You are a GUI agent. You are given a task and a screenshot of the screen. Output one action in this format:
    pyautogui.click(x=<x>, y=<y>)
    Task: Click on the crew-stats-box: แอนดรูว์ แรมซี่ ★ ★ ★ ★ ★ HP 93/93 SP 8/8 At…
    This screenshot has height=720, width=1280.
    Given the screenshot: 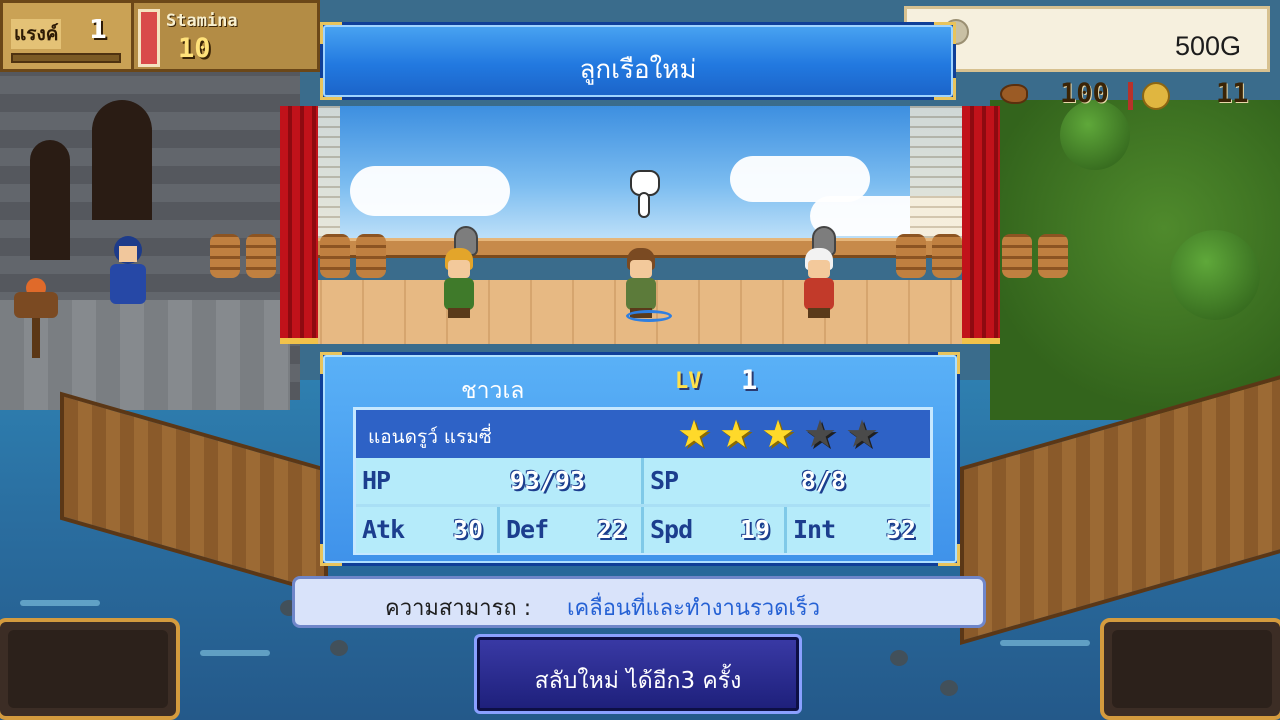 What is the action you would take?
    pyautogui.click(x=643, y=481)
    